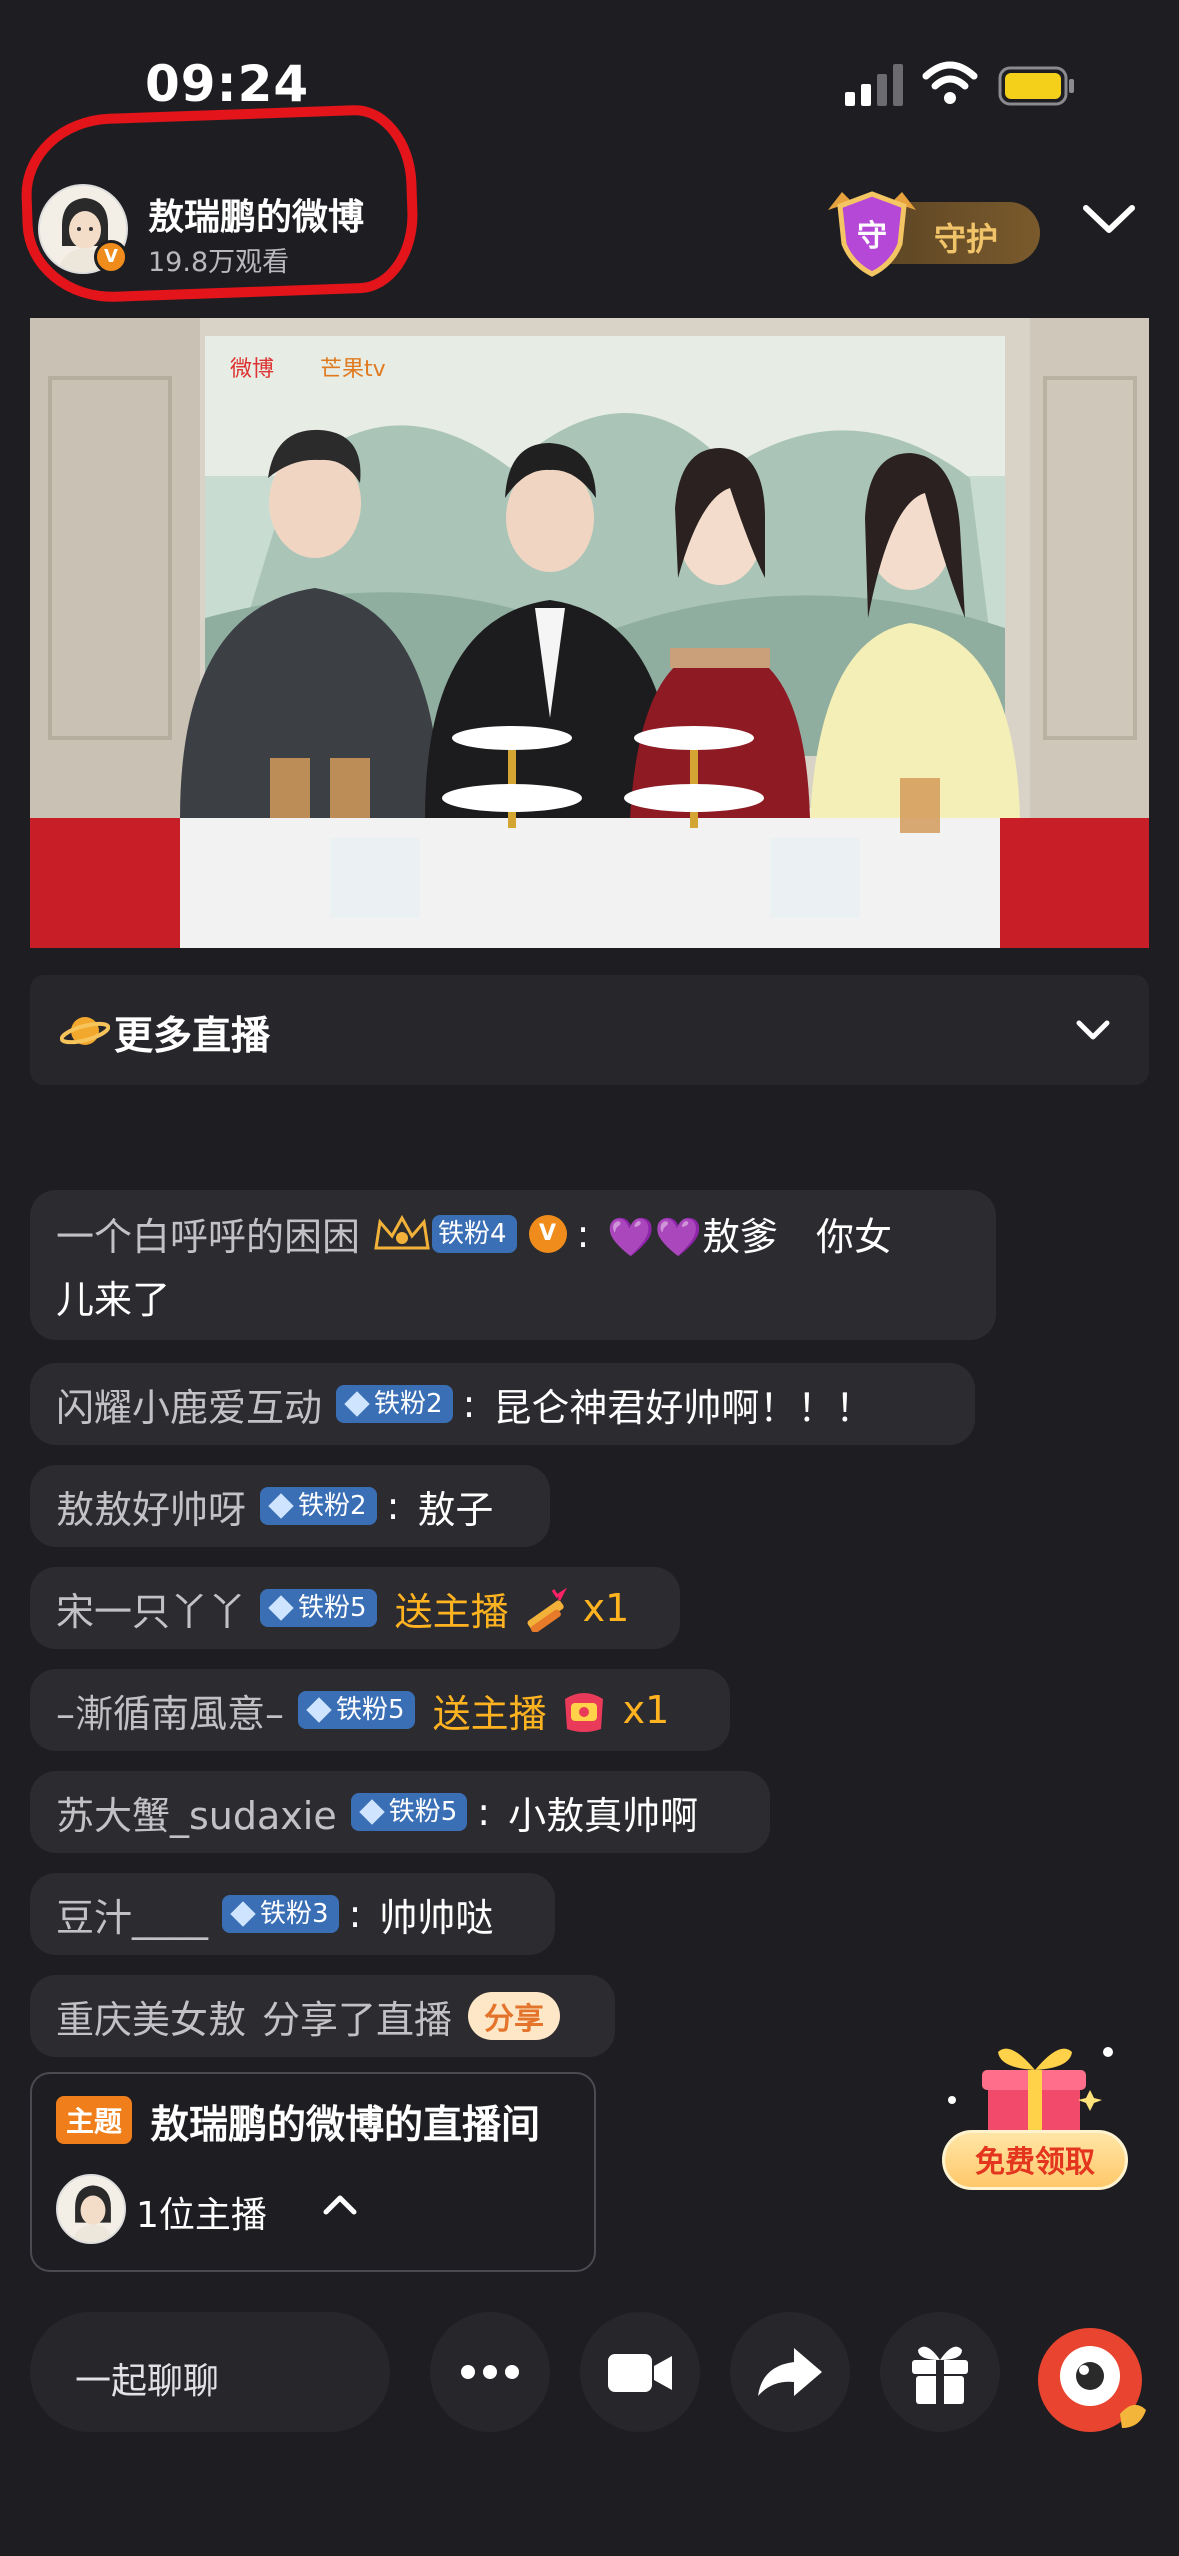 Image resolution: width=1179 pixels, height=2556 pixels. I want to click on comment-item: 豆汁____ 铁粉3 : 帅帅哒, so click(292, 1914).